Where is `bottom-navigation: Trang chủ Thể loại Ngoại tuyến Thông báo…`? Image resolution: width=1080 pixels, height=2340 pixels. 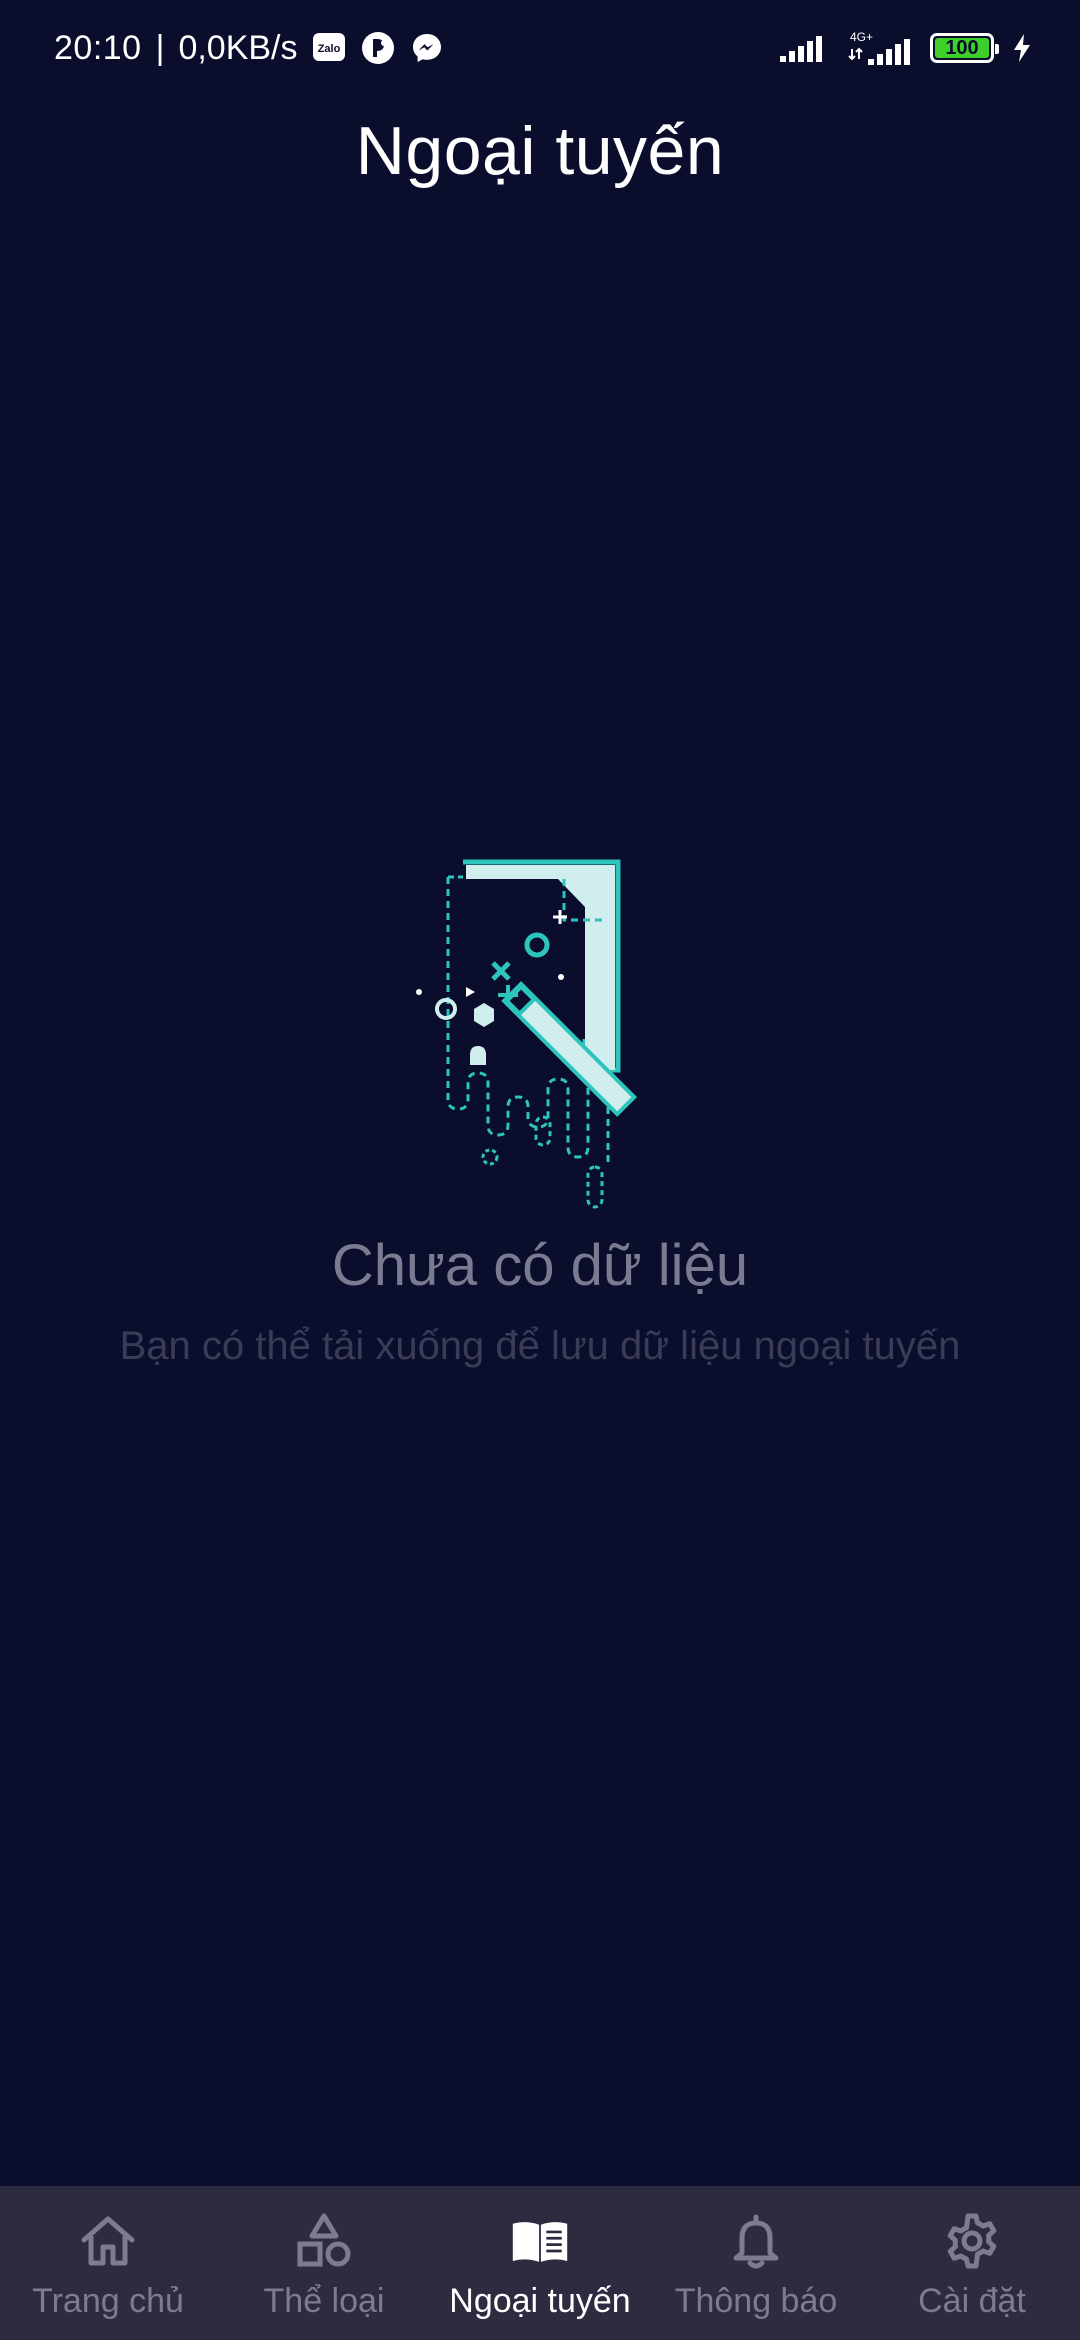 bottom-navigation: Trang chủ Thể loại Ngoại tuyến Thông báo… is located at coordinates (540, 2263).